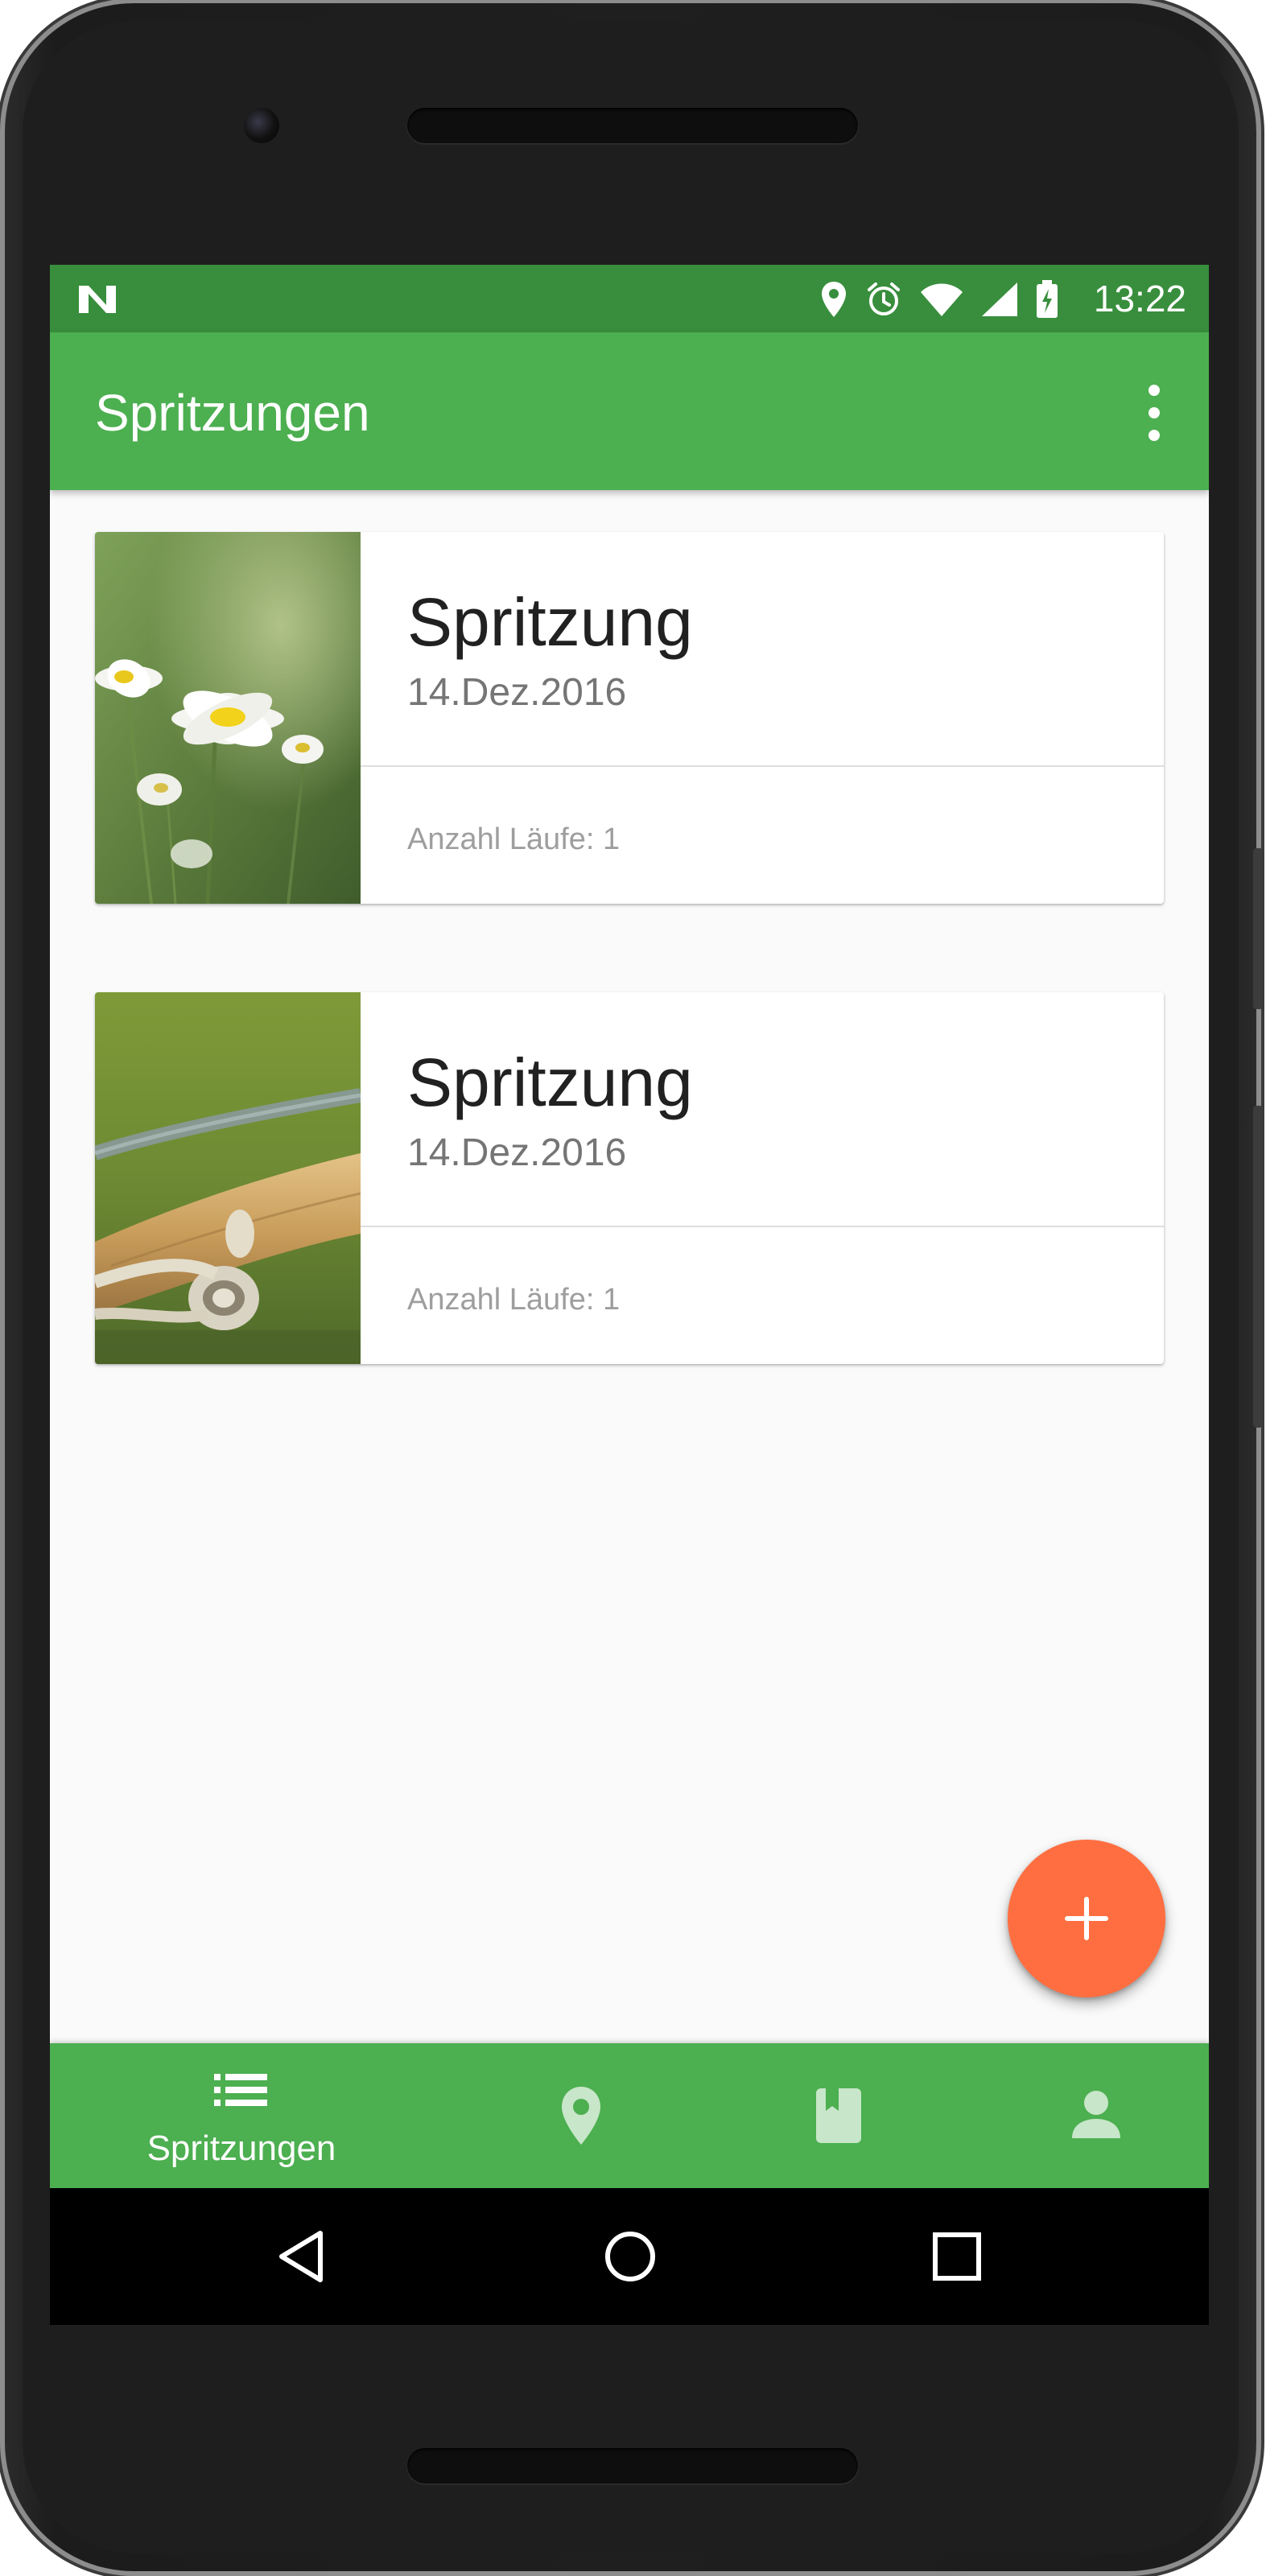  I want to click on power-button, so click(1258, 928).